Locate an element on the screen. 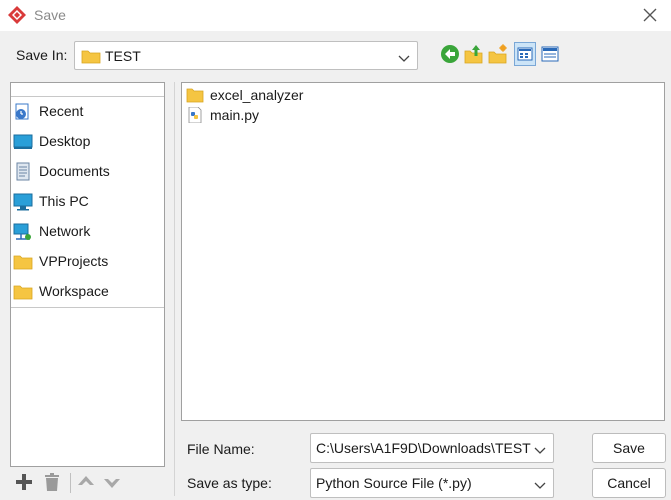  app-logo-icon is located at coordinates (17, 15).